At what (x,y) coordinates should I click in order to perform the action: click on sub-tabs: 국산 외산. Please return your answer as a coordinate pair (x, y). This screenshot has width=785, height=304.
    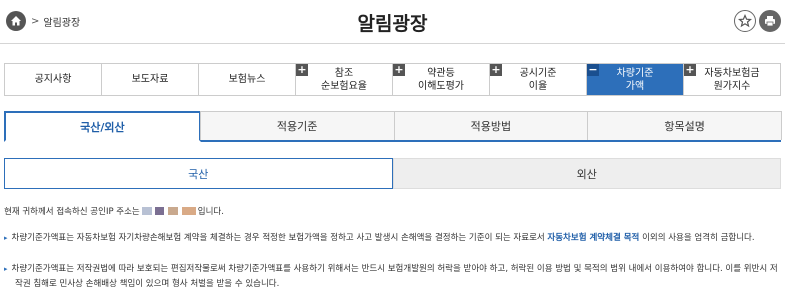
    Looking at the image, I should click on (392, 173).